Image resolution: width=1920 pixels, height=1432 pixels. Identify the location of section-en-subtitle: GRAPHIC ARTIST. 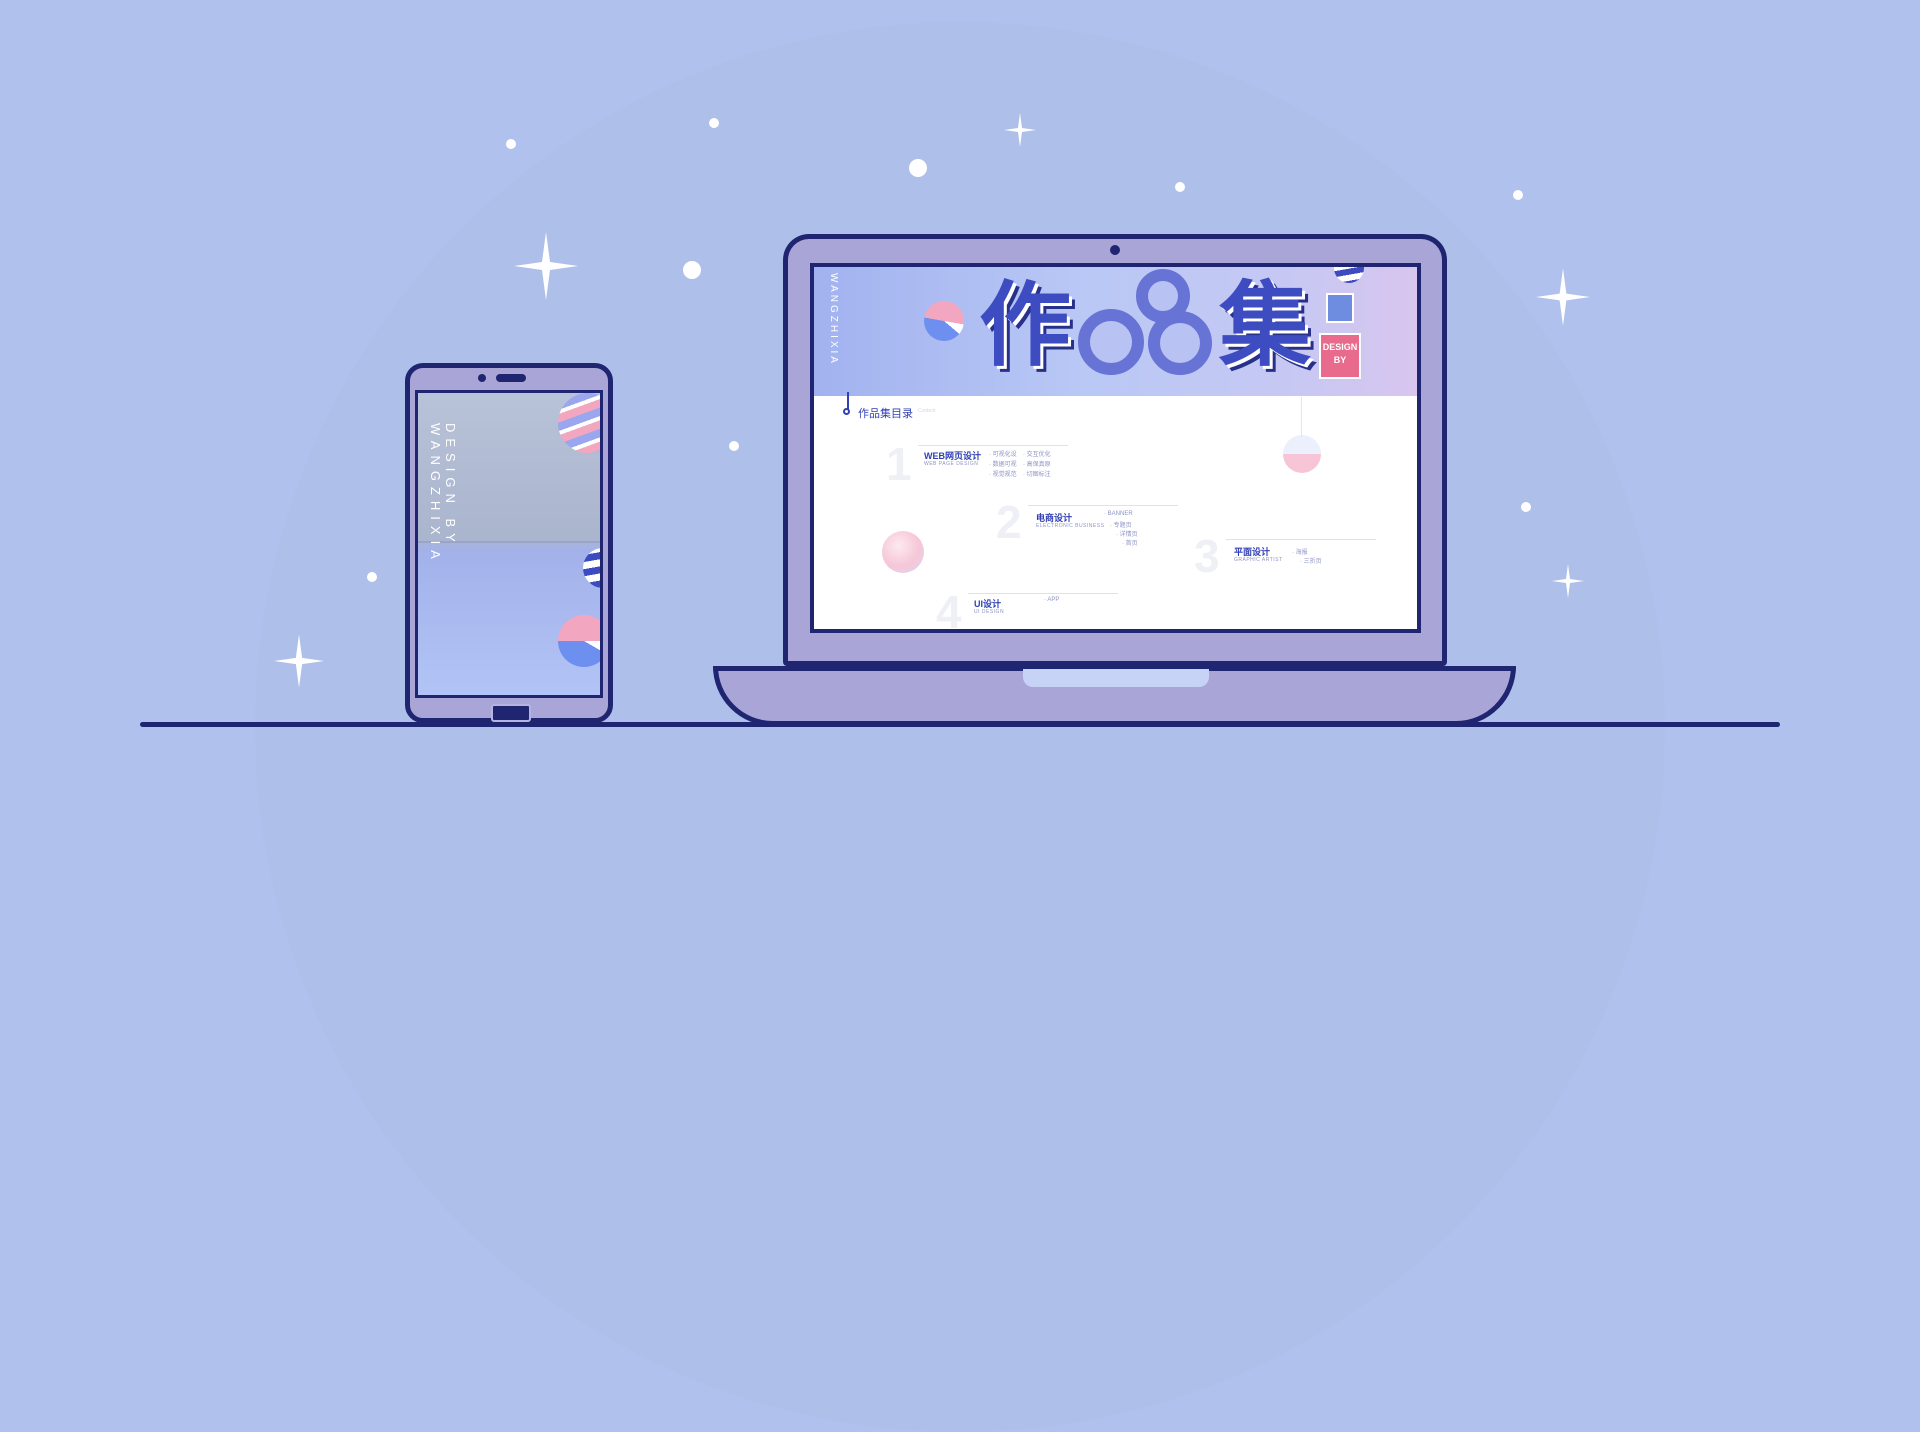
(1258, 560).